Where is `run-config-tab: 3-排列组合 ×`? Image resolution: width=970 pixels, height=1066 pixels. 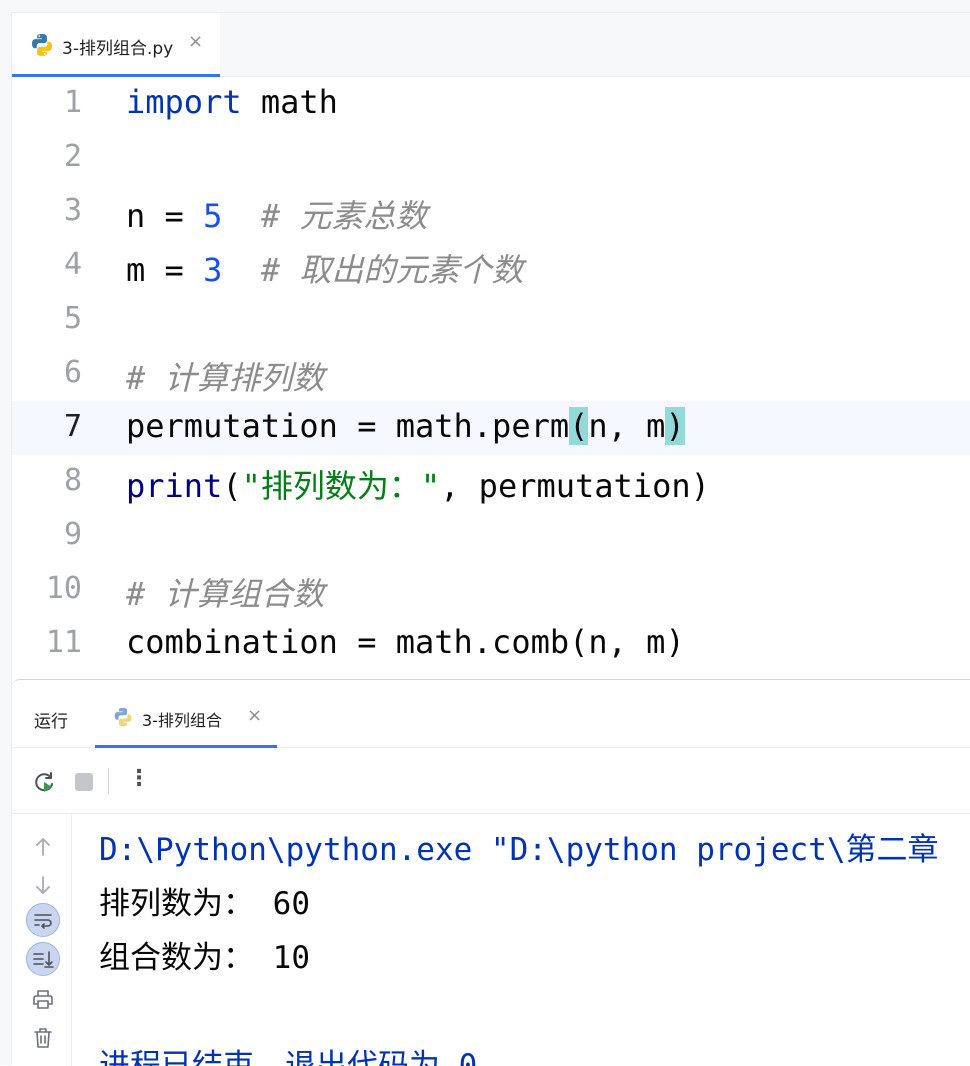 run-config-tab: 3-排列组合 × is located at coordinates (186, 714).